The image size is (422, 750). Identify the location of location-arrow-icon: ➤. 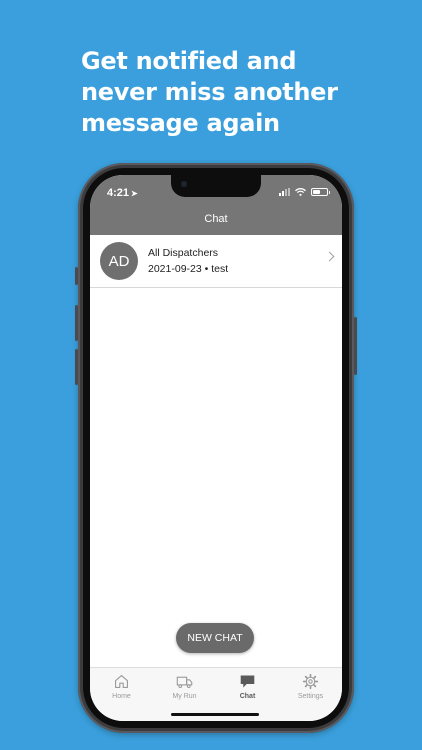
(134, 193).